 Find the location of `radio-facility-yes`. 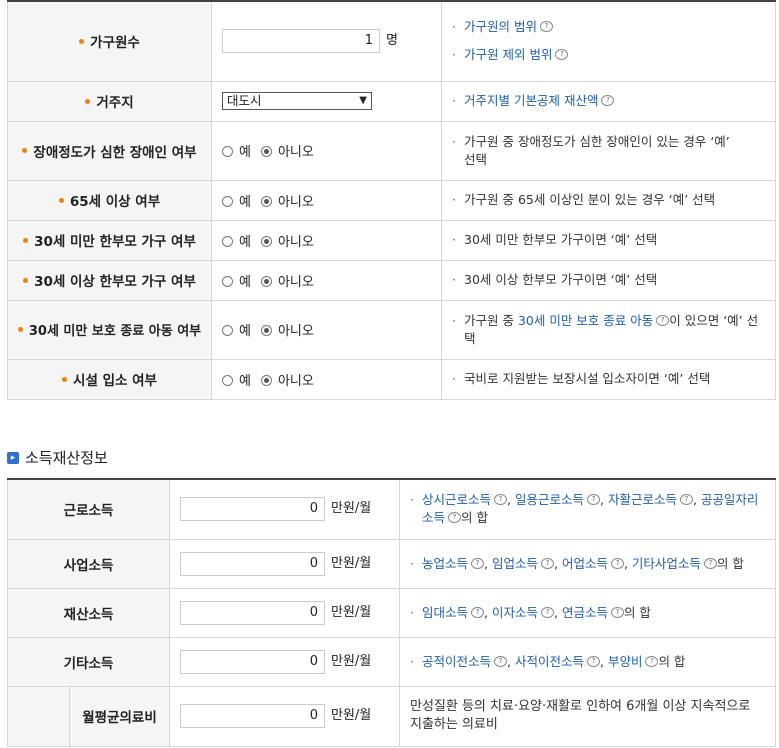

radio-facility-yes is located at coordinates (227, 380).